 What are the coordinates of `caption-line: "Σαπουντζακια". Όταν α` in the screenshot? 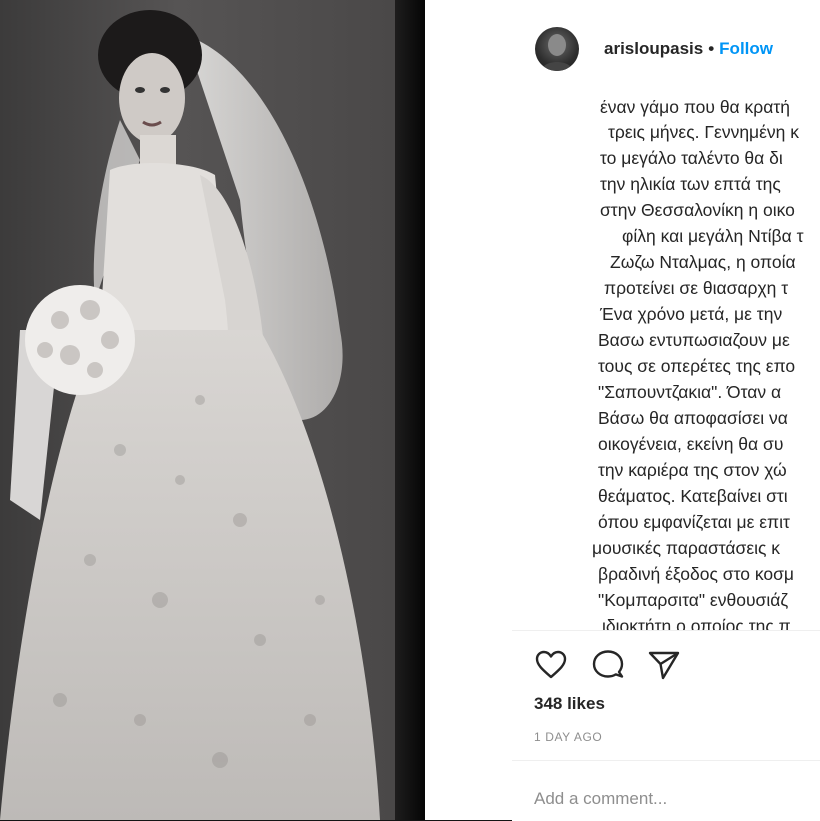 It's located at (690, 392).